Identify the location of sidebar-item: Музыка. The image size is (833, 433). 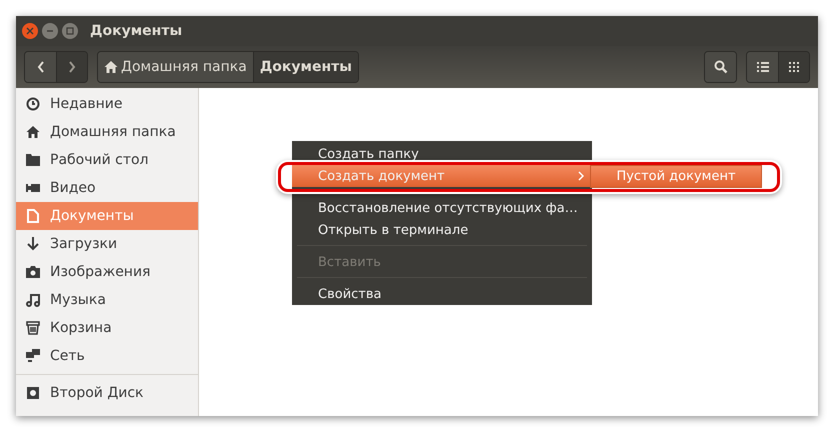
(107, 300).